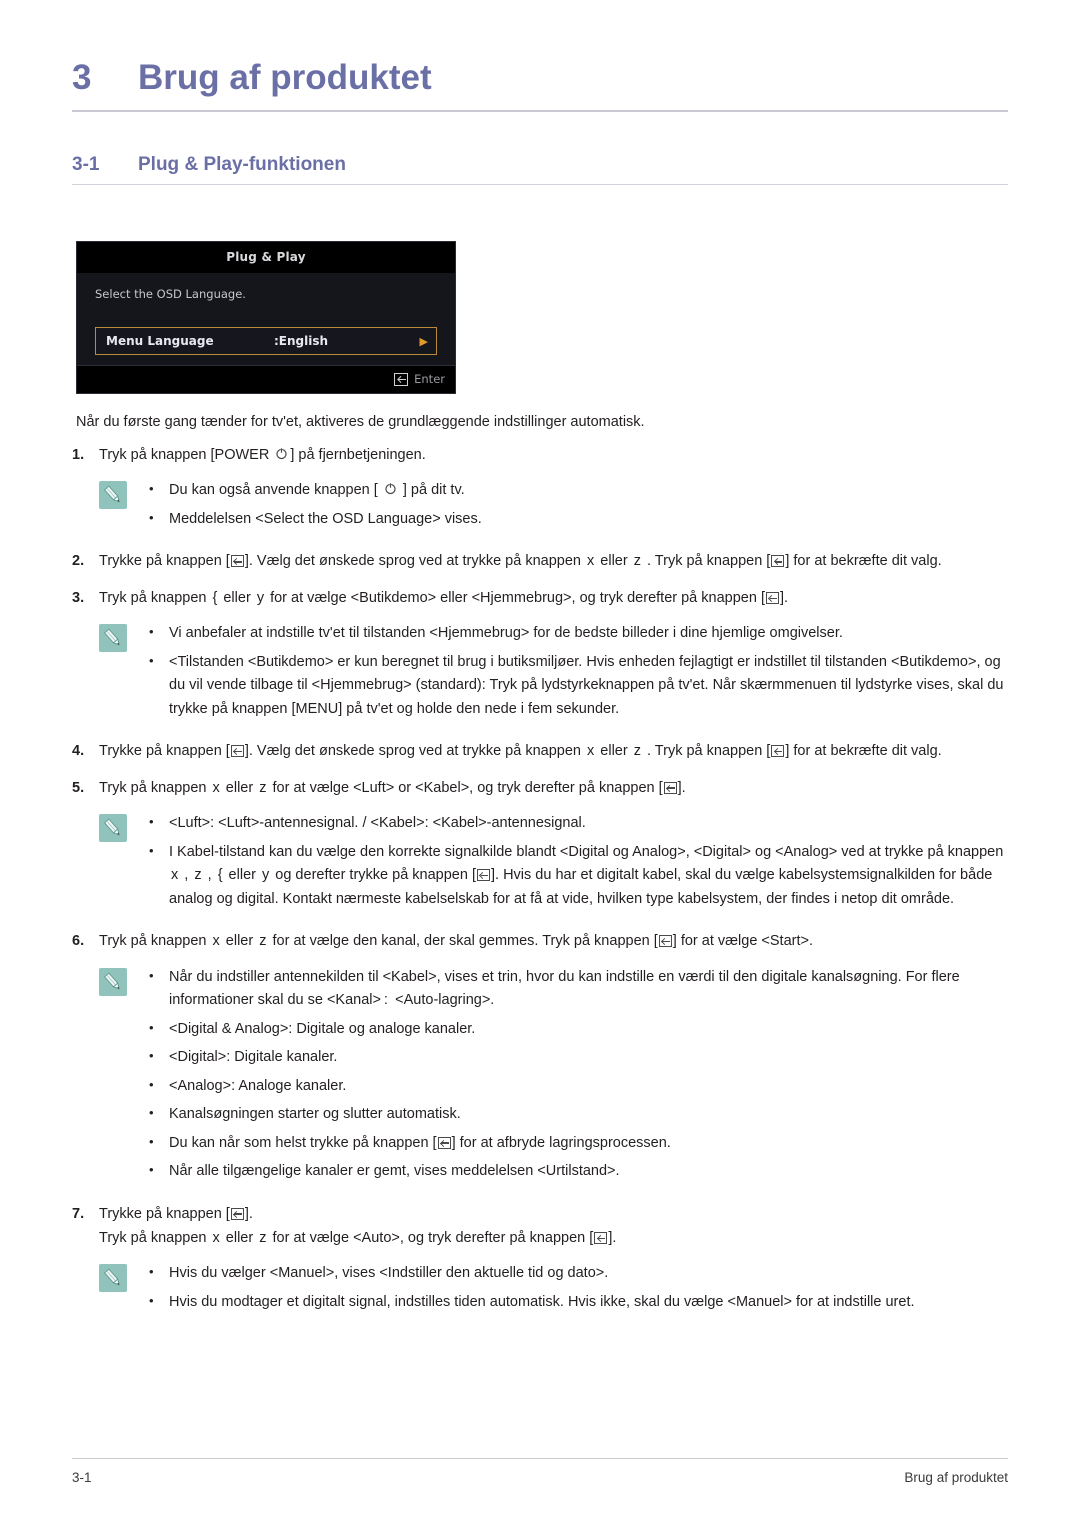  What do you see at coordinates (266, 341) in the screenshot?
I see `osd-menu-language-row: Menu Language :English ▶` at bounding box center [266, 341].